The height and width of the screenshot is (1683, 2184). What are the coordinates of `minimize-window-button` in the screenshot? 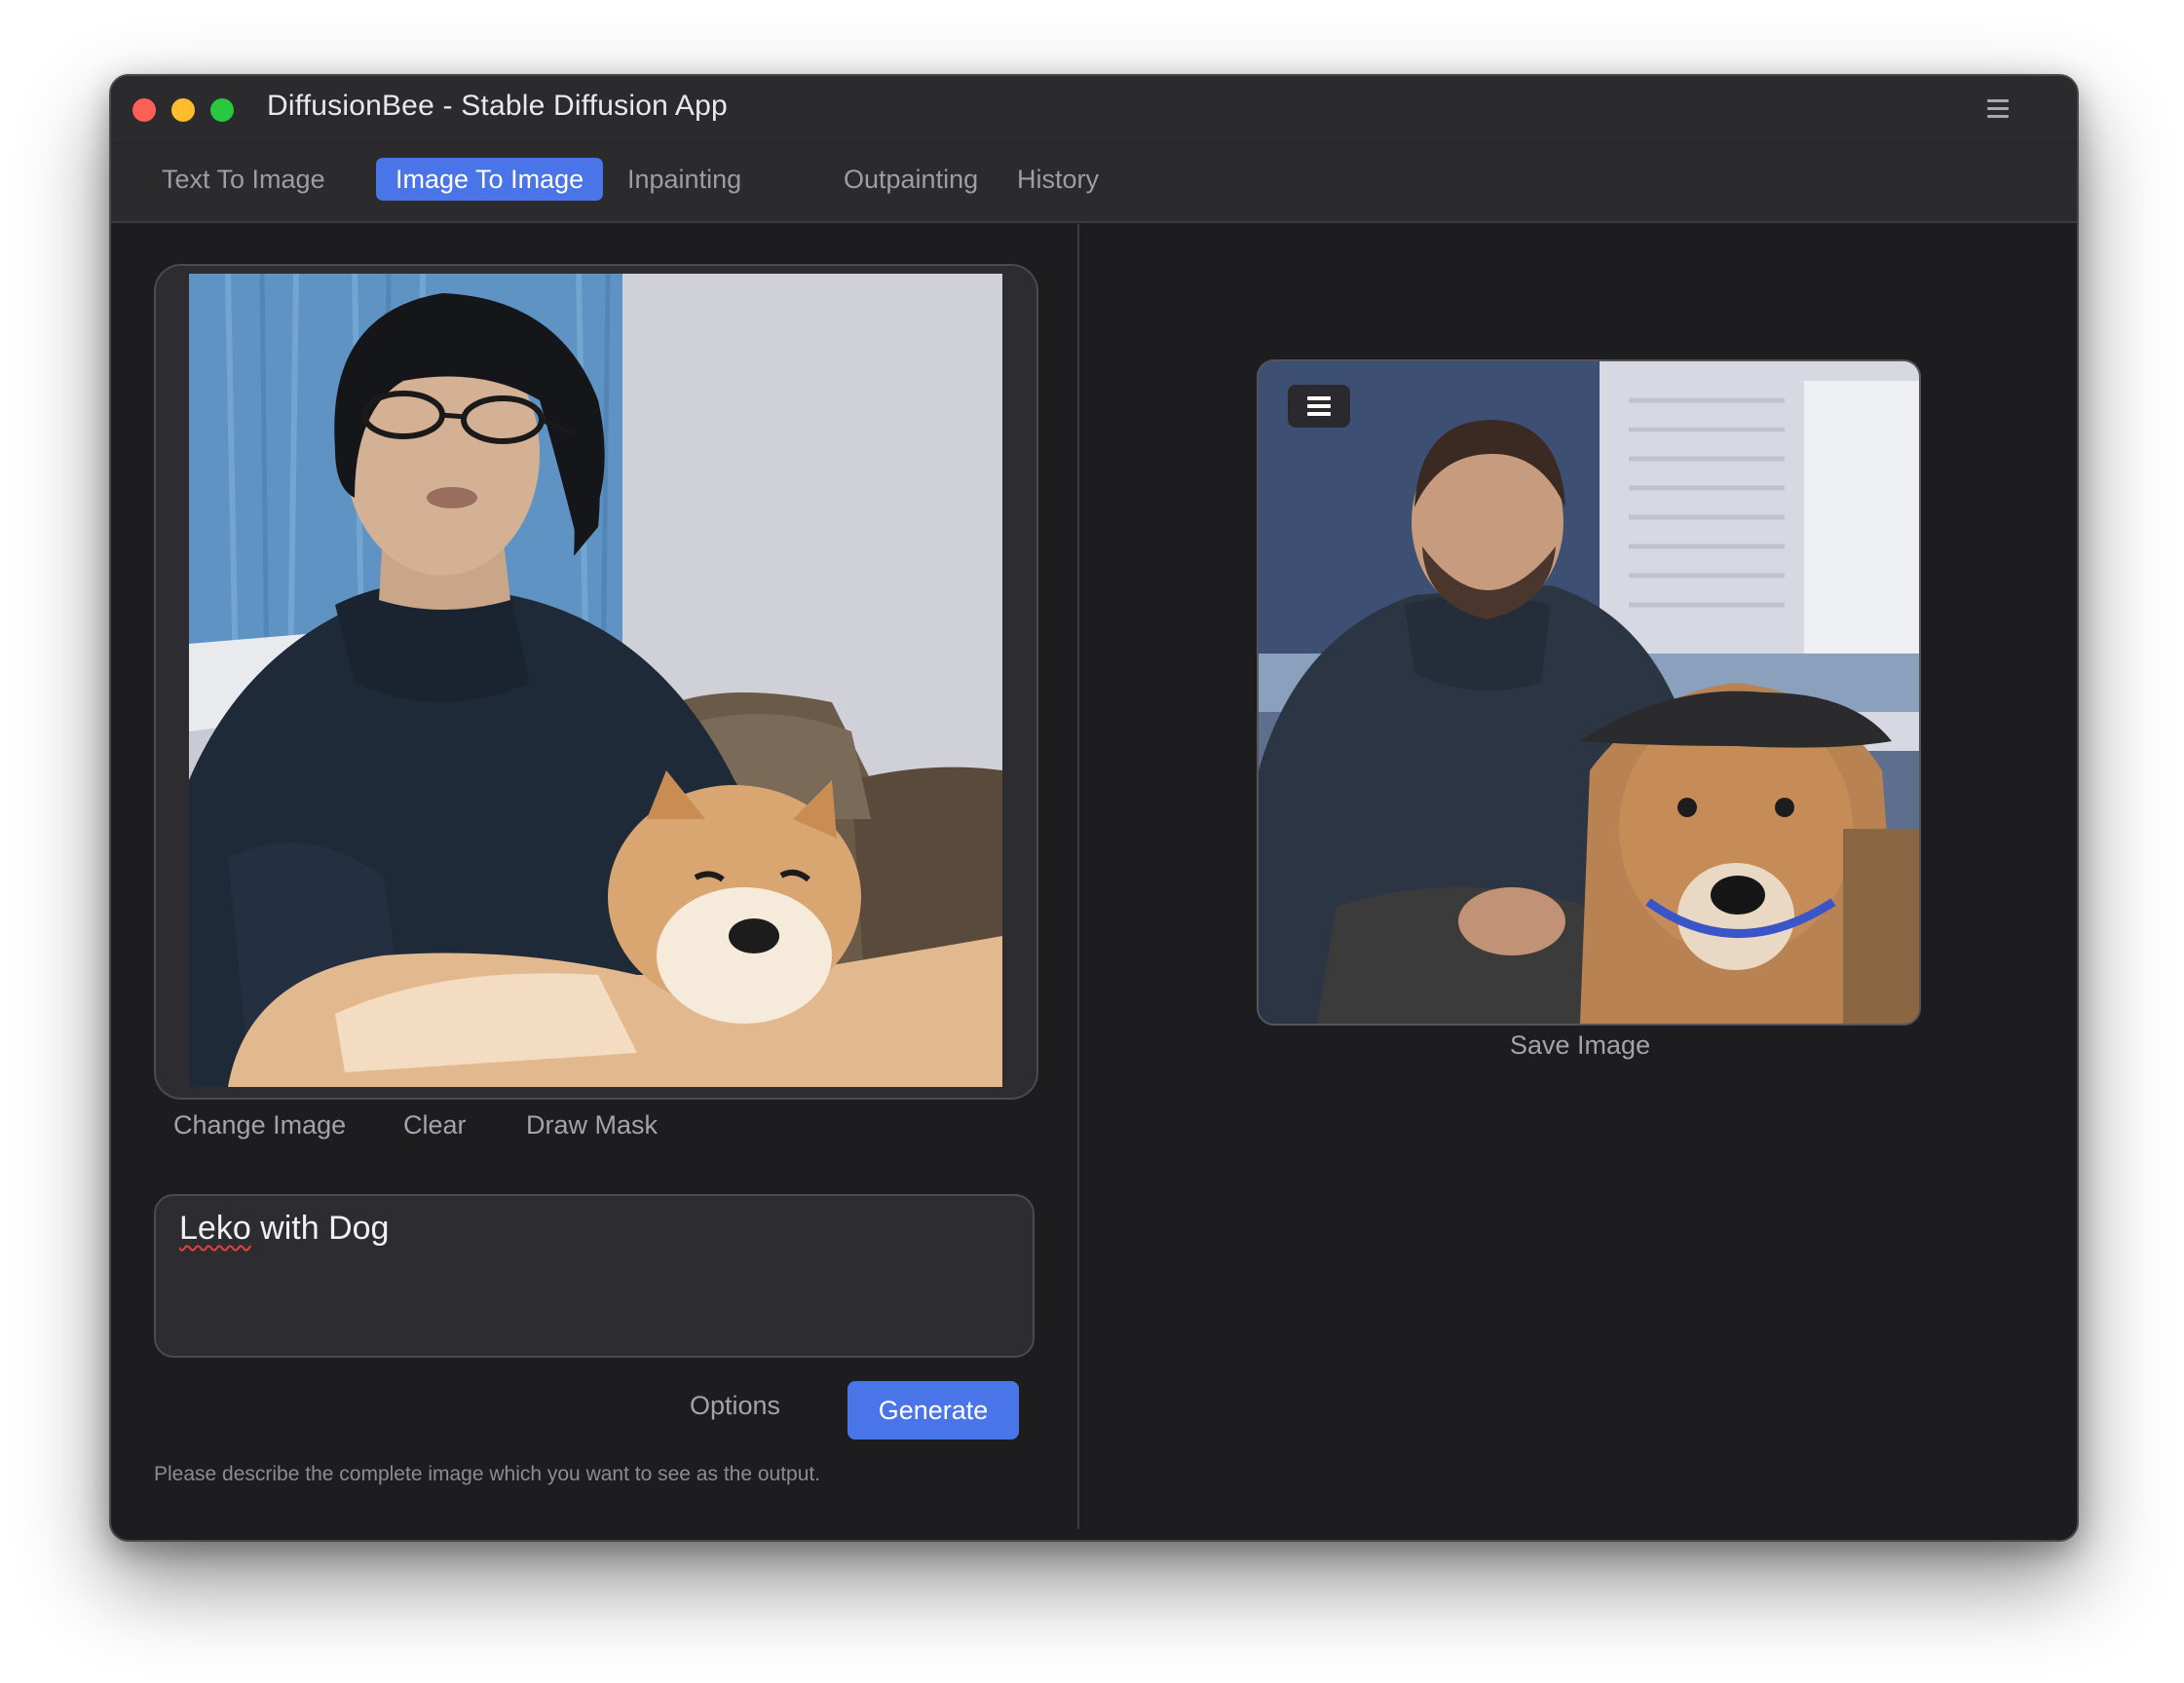 It's located at (183, 110).